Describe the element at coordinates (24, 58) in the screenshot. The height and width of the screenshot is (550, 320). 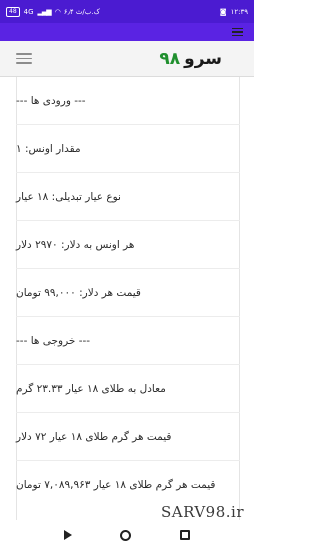
I see `hamburger-menu-icon` at that location.